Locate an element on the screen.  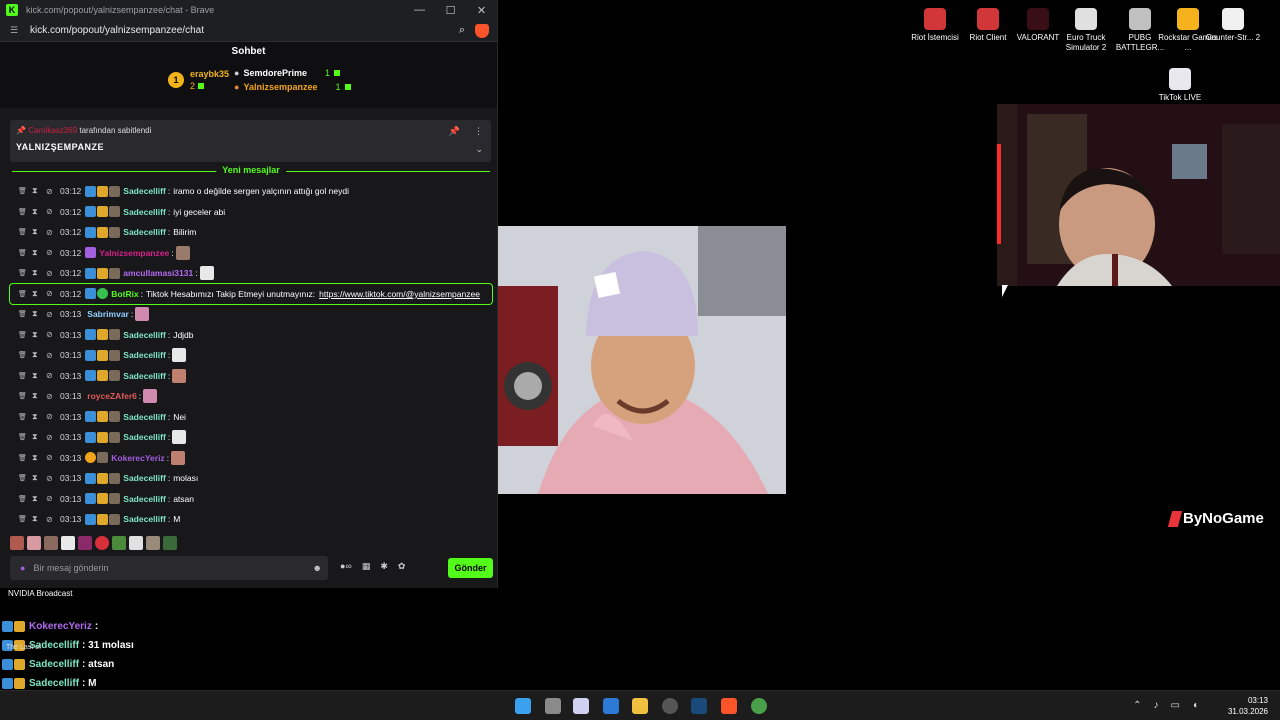
store-app-icon is located at coordinates (611, 706).